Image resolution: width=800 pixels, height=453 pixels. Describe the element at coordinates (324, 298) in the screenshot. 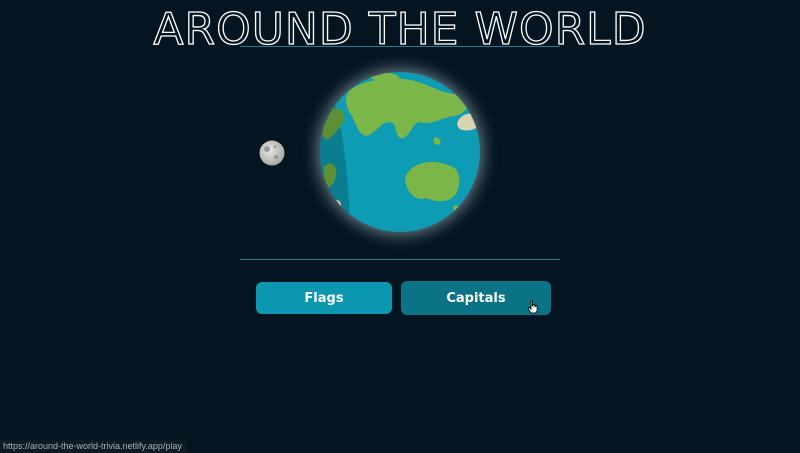

I see `flags-mode-button: Flags` at that location.